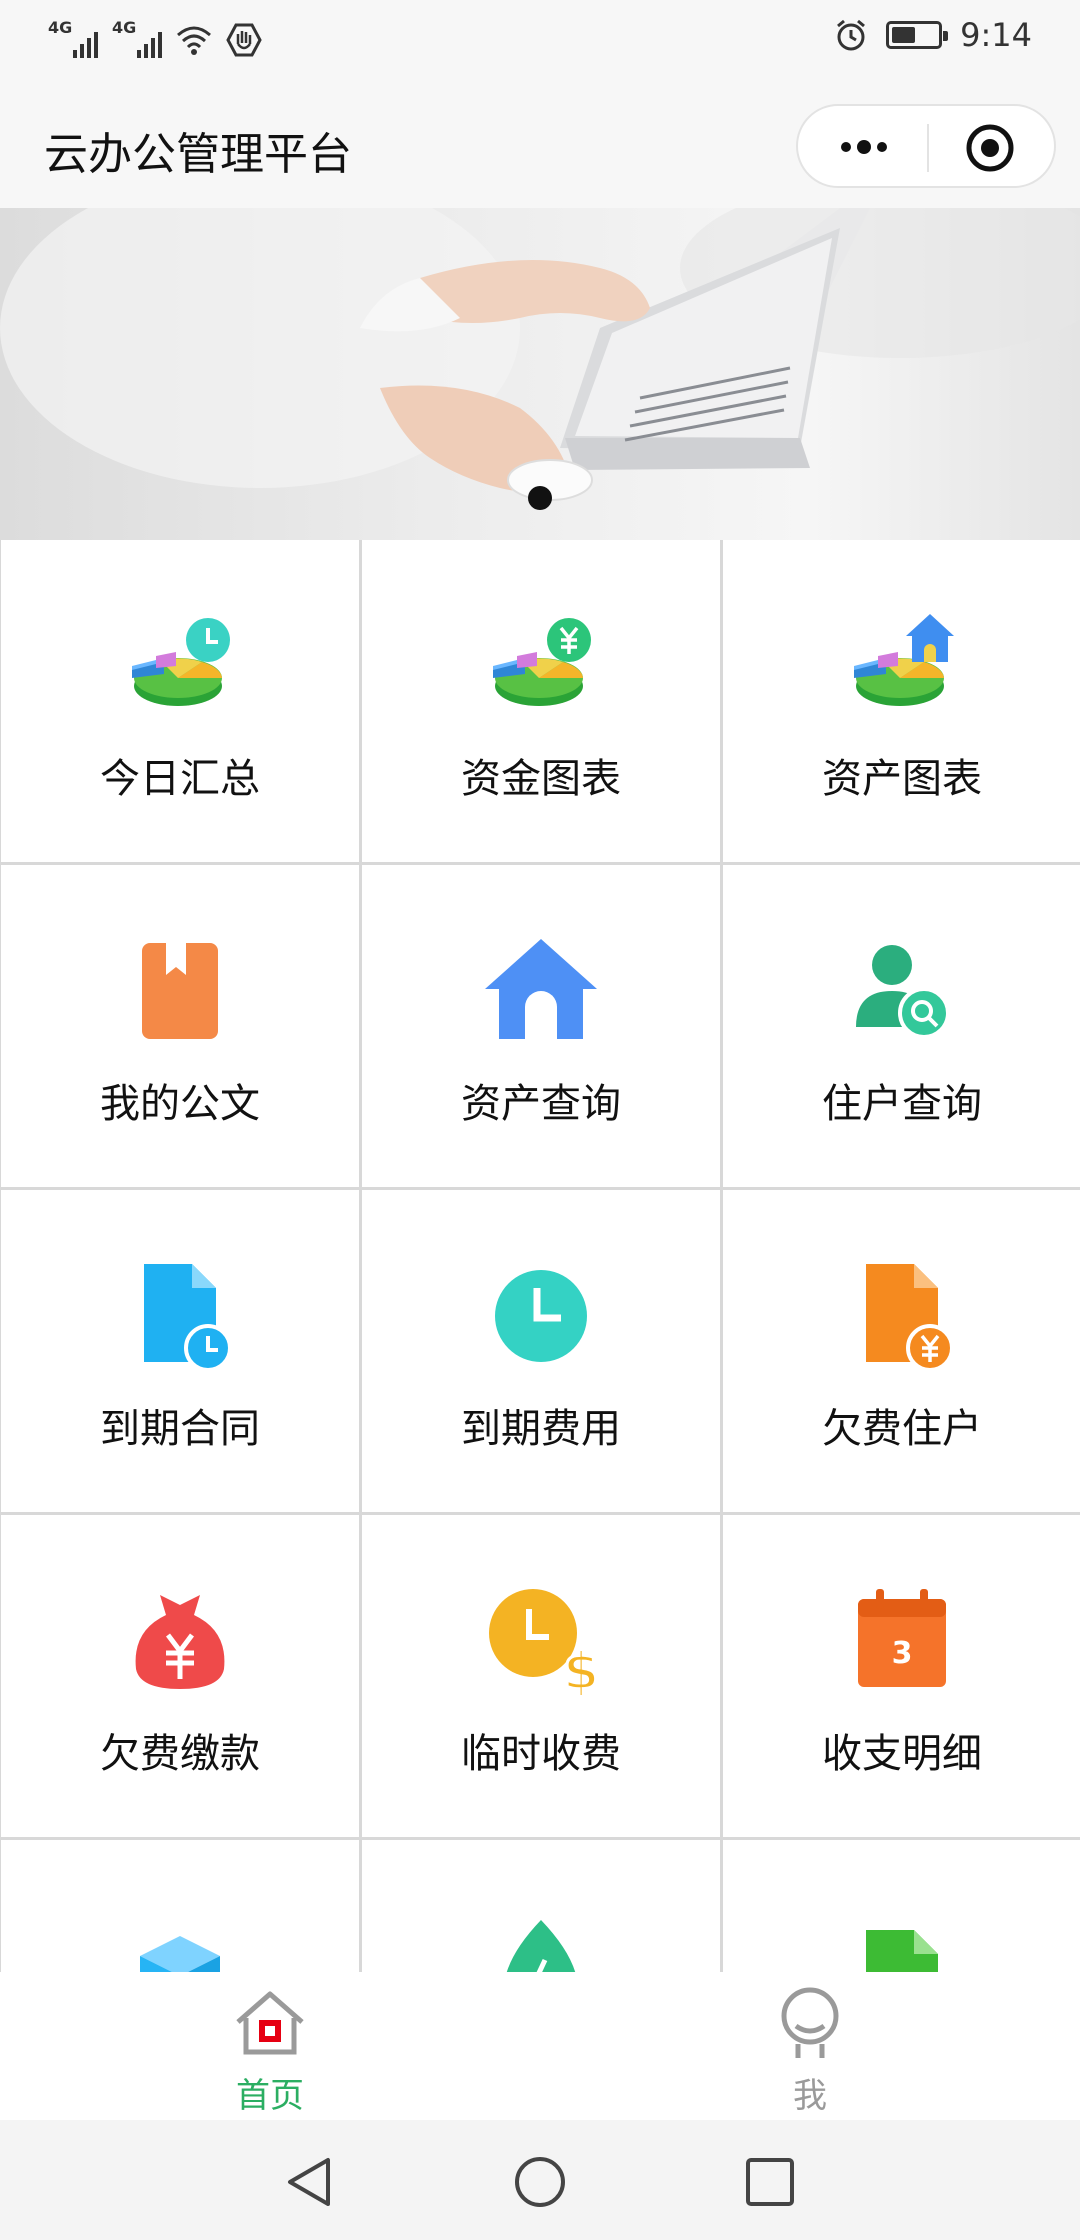 This screenshot has height=2240, width=1080. Describe the element at coordinates (904, 660) in the screenshot. I see `pie-chart-house-icon` at that location.